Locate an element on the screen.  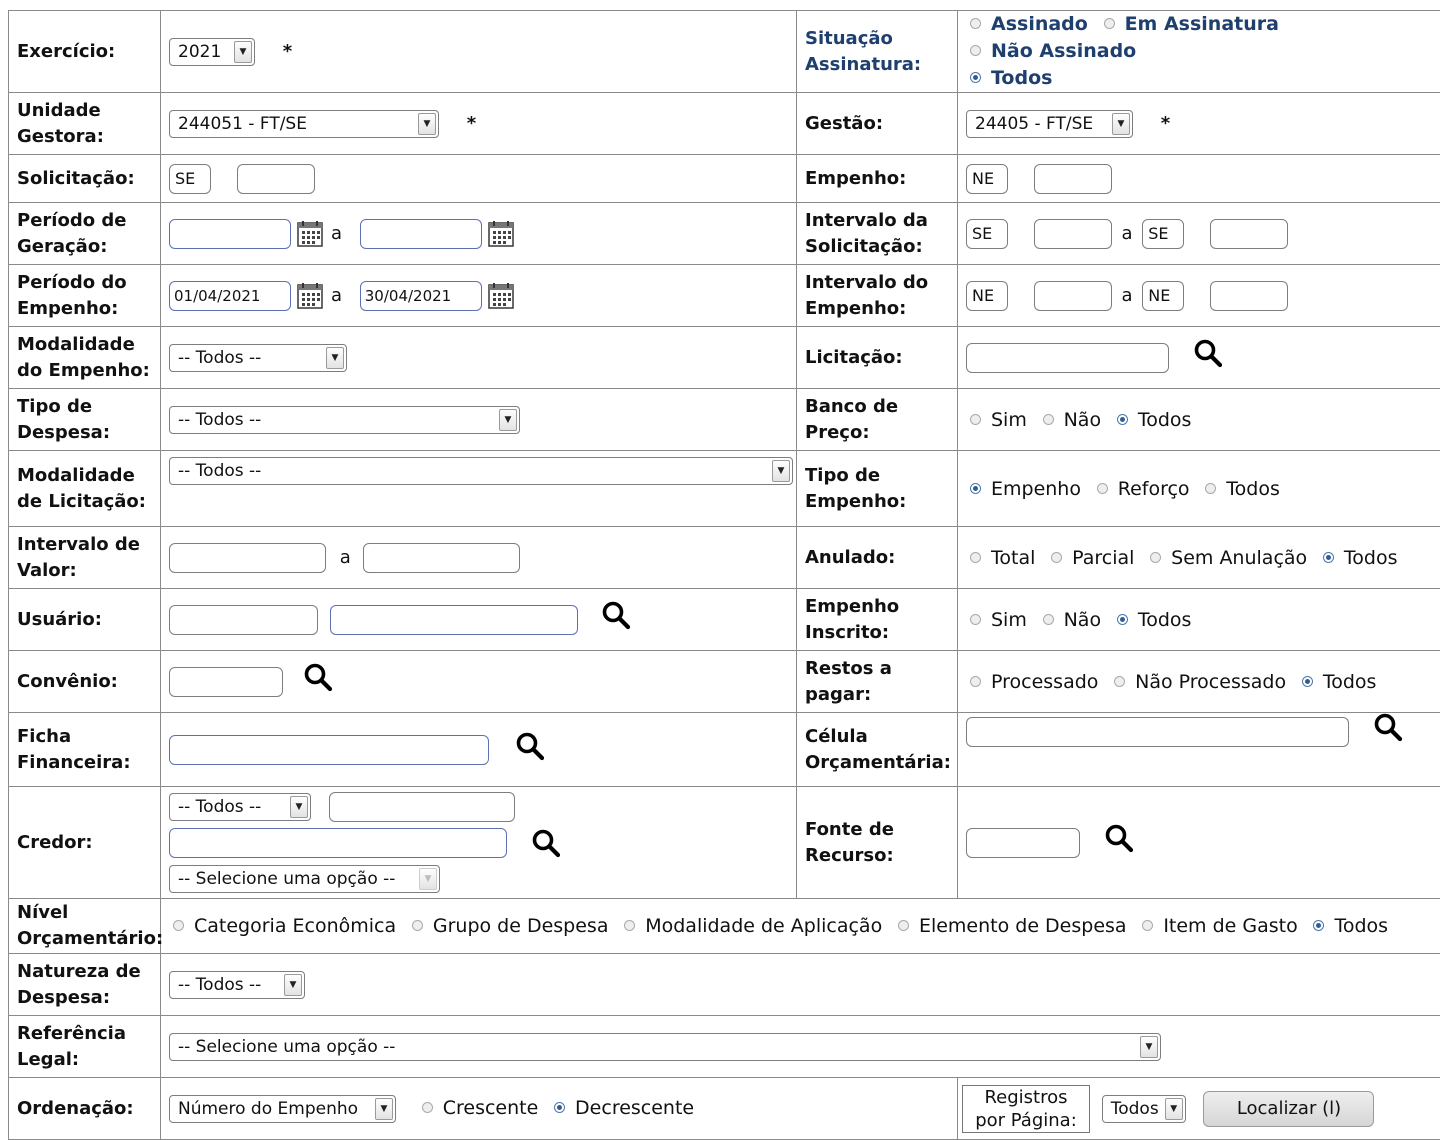
radio-categoria-economica: Categoria Econômica is located at coordinates (282, 926).